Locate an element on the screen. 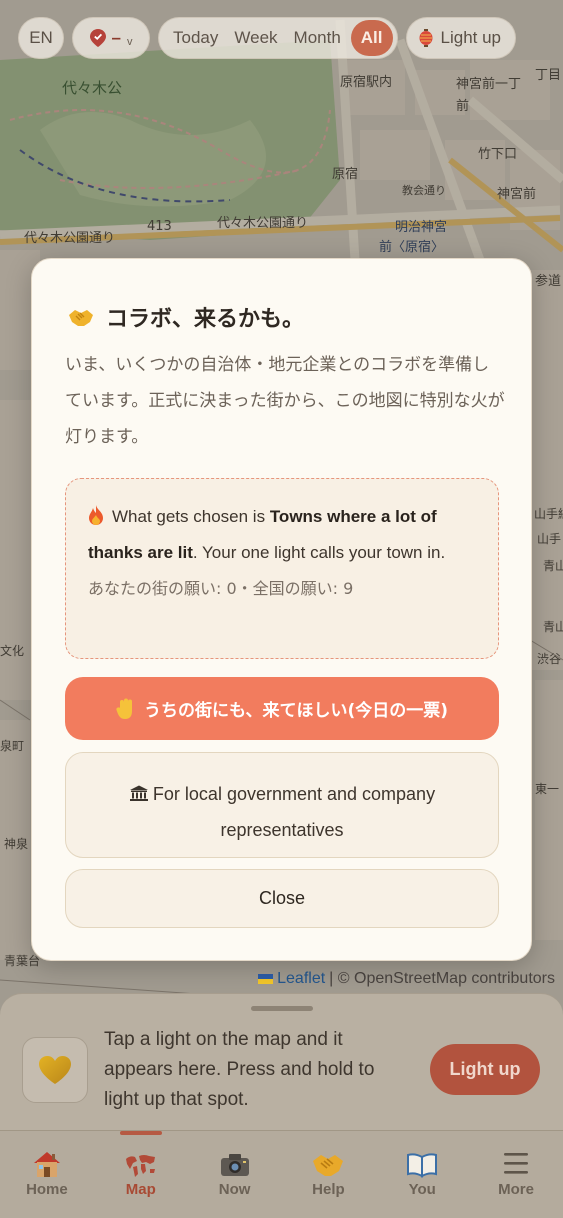  range-week: Week is located at coordinates (255, 38).